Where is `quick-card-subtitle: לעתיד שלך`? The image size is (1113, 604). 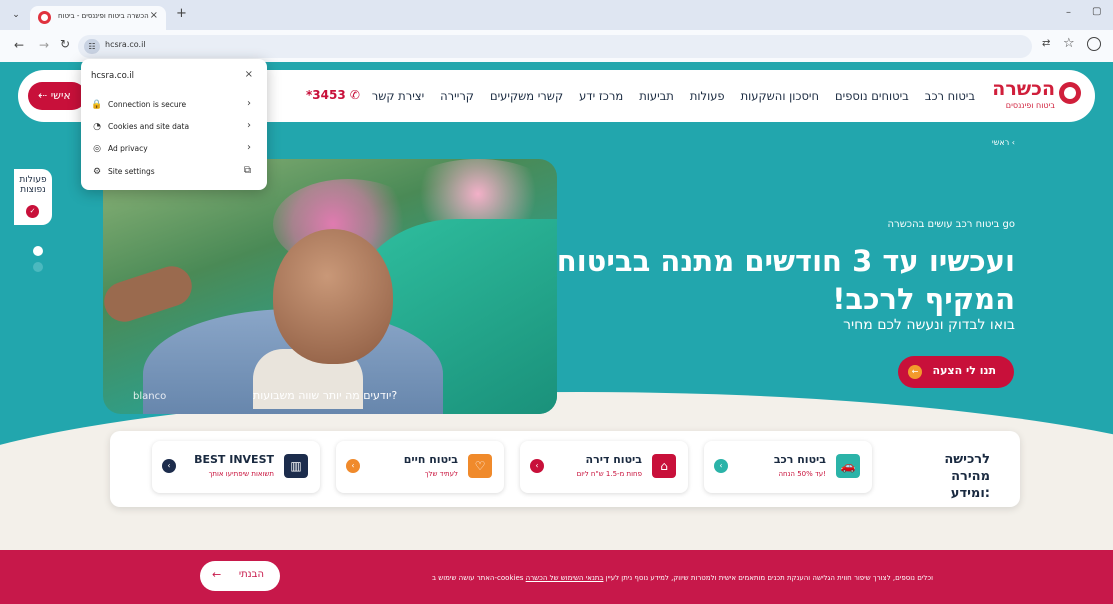 quick-card-subtitle: לעתיד שלך is located at coordinates (441, 474).